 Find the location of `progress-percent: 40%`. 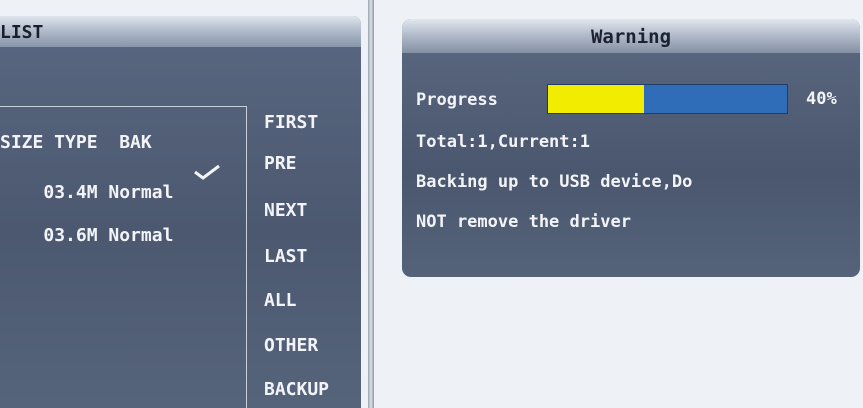

progress-percent: 40% is located at coordinates (821, 99).